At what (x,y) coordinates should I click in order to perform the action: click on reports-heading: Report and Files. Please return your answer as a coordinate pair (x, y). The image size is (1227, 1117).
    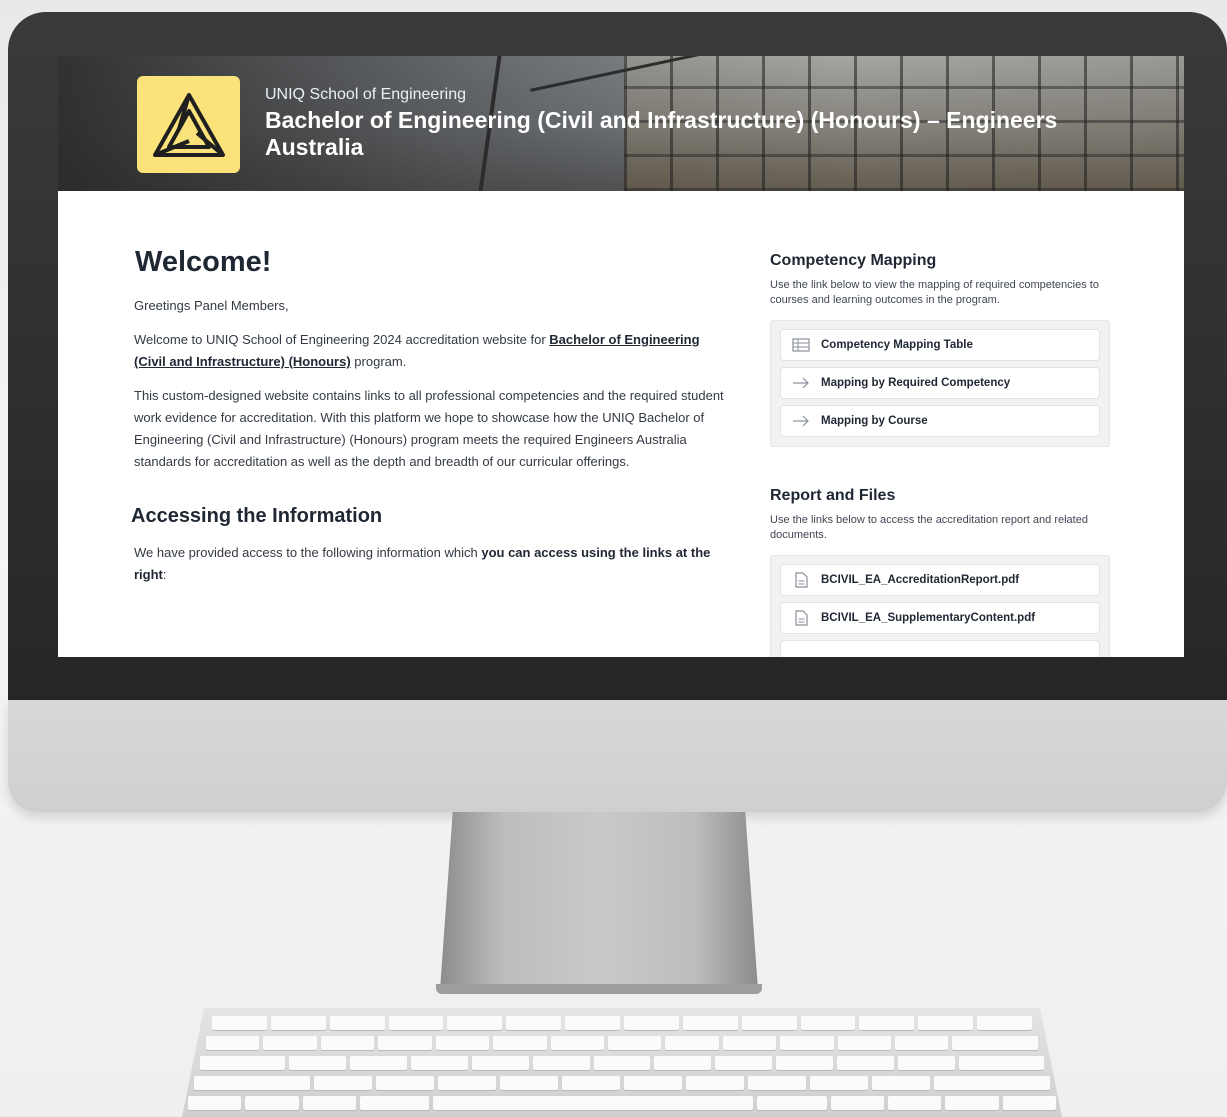
    Looking at the image, I should click on (833, 495).